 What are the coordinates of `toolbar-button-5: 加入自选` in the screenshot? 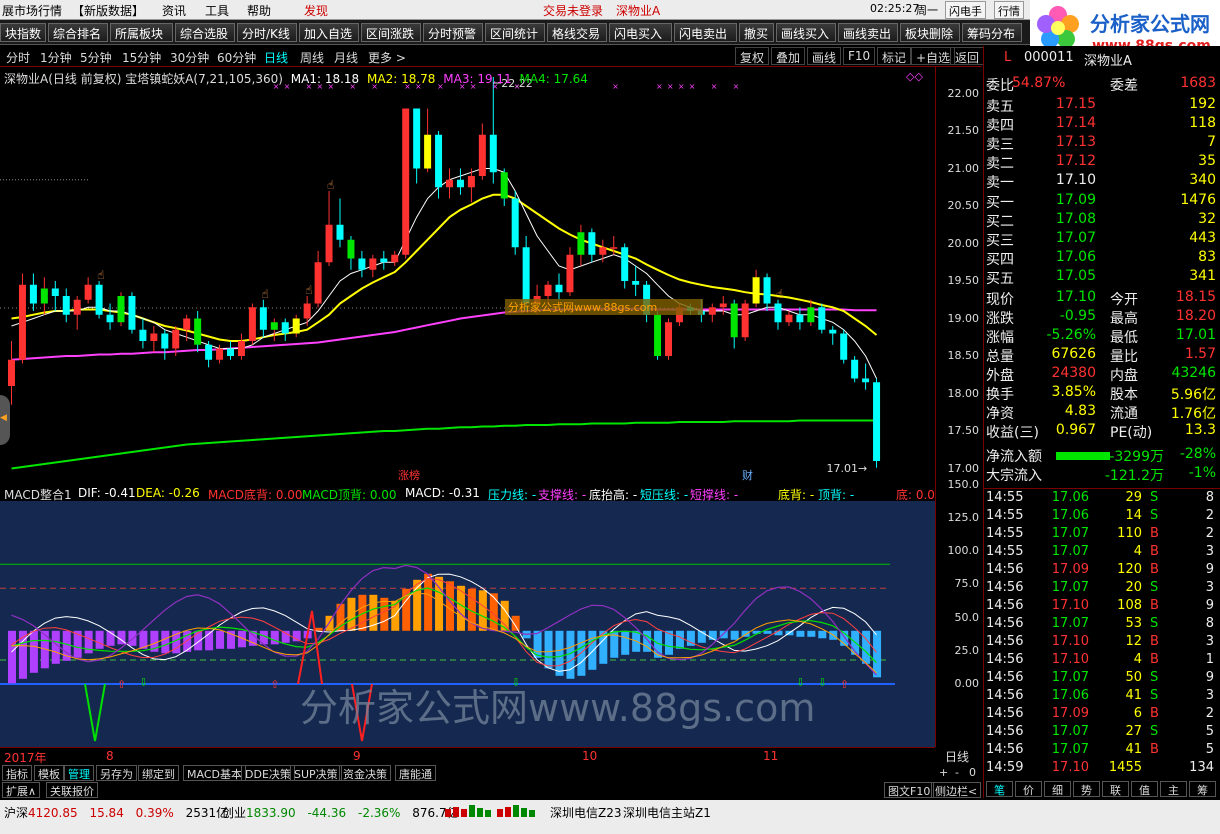 It's located at (329, 32).